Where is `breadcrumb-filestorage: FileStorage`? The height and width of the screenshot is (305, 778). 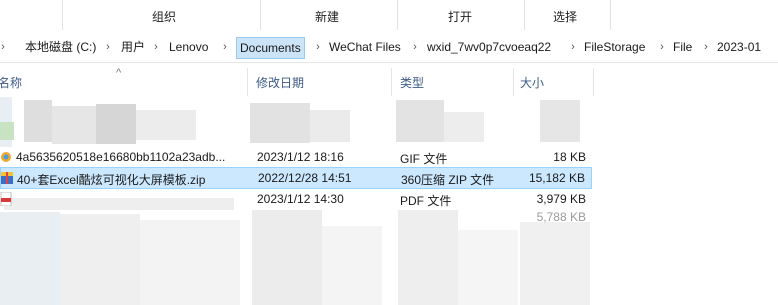 breadcrumb-filestorage: FileStorage is located at coordinates (614, 47).